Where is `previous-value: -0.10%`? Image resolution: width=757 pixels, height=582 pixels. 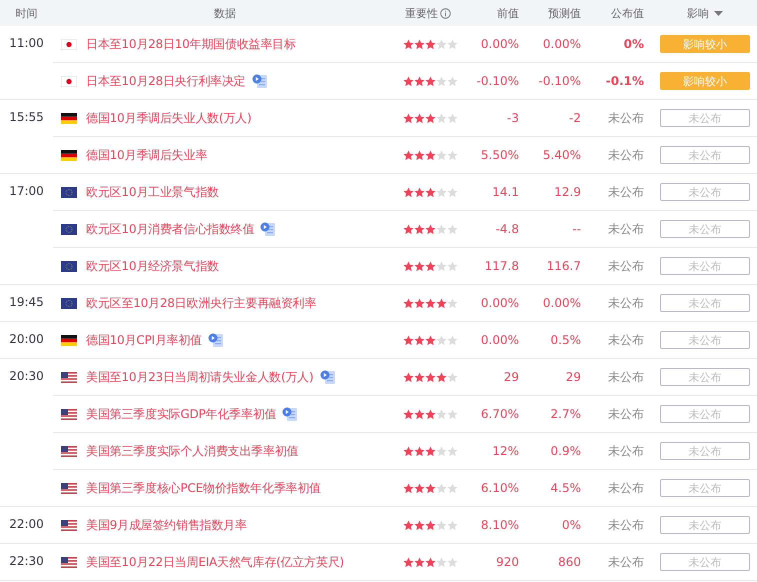 previous-value: -0.10% is located at coordinates (497, 81).